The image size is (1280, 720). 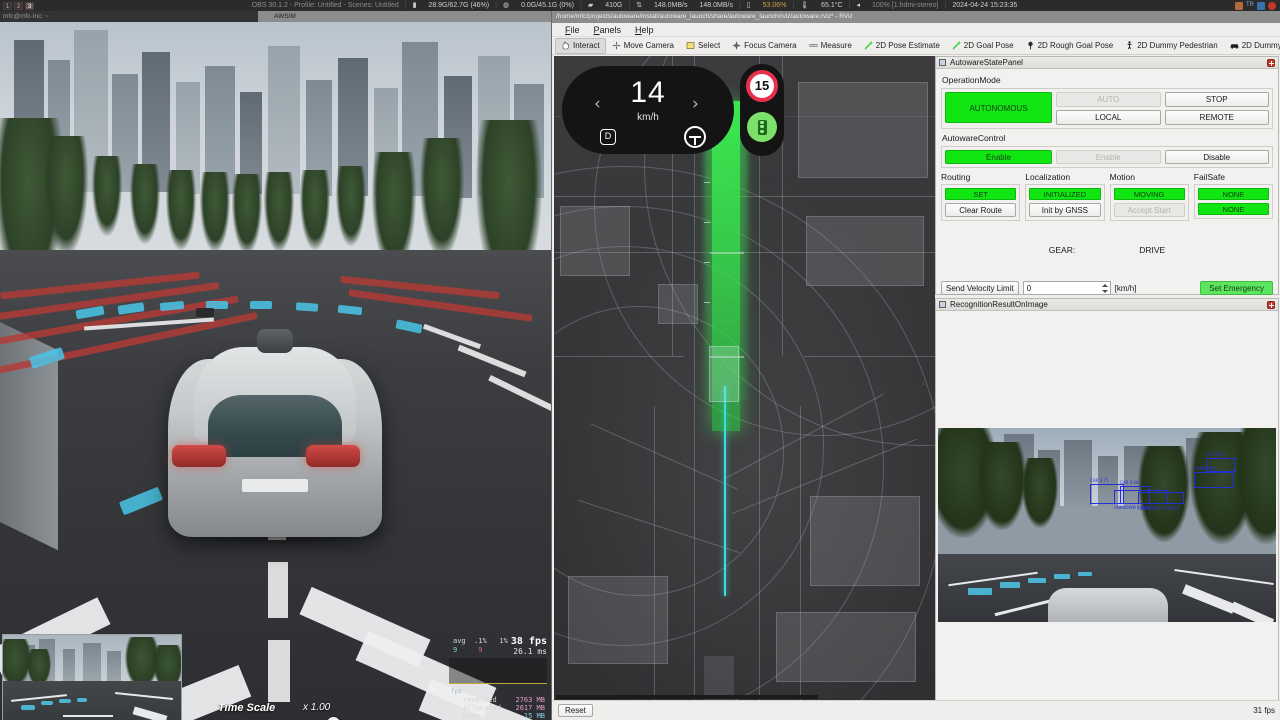 I want to click on control-disable-button: Disable, so click(x=1216, y=157).